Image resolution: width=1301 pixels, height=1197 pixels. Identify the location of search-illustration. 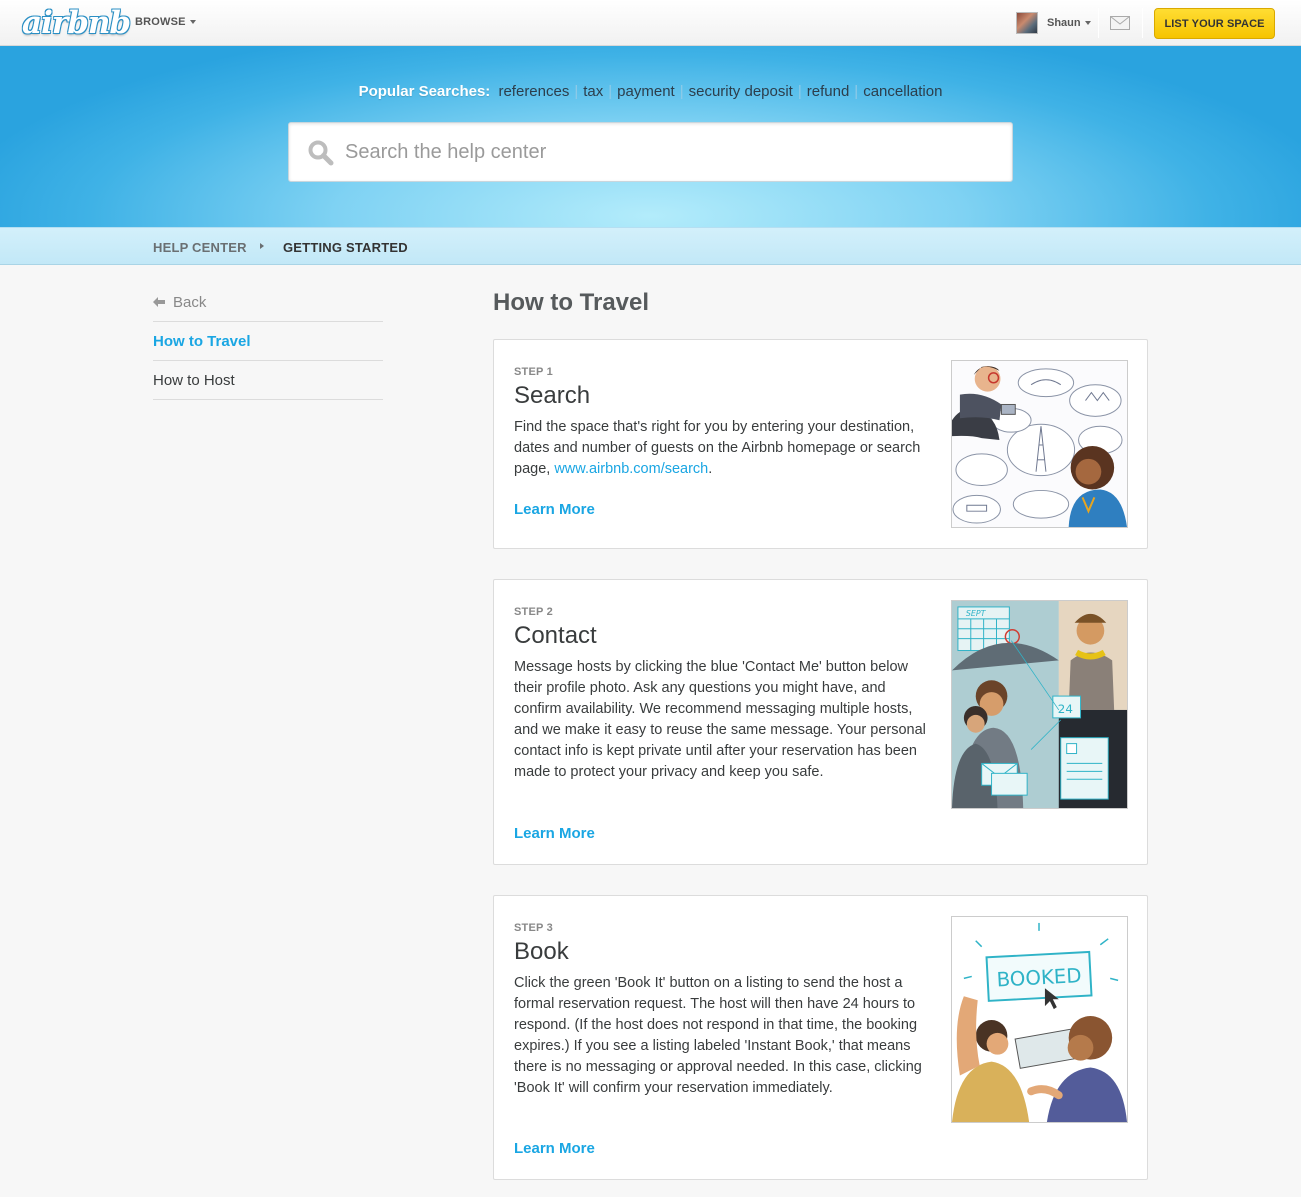
(1039, 444).